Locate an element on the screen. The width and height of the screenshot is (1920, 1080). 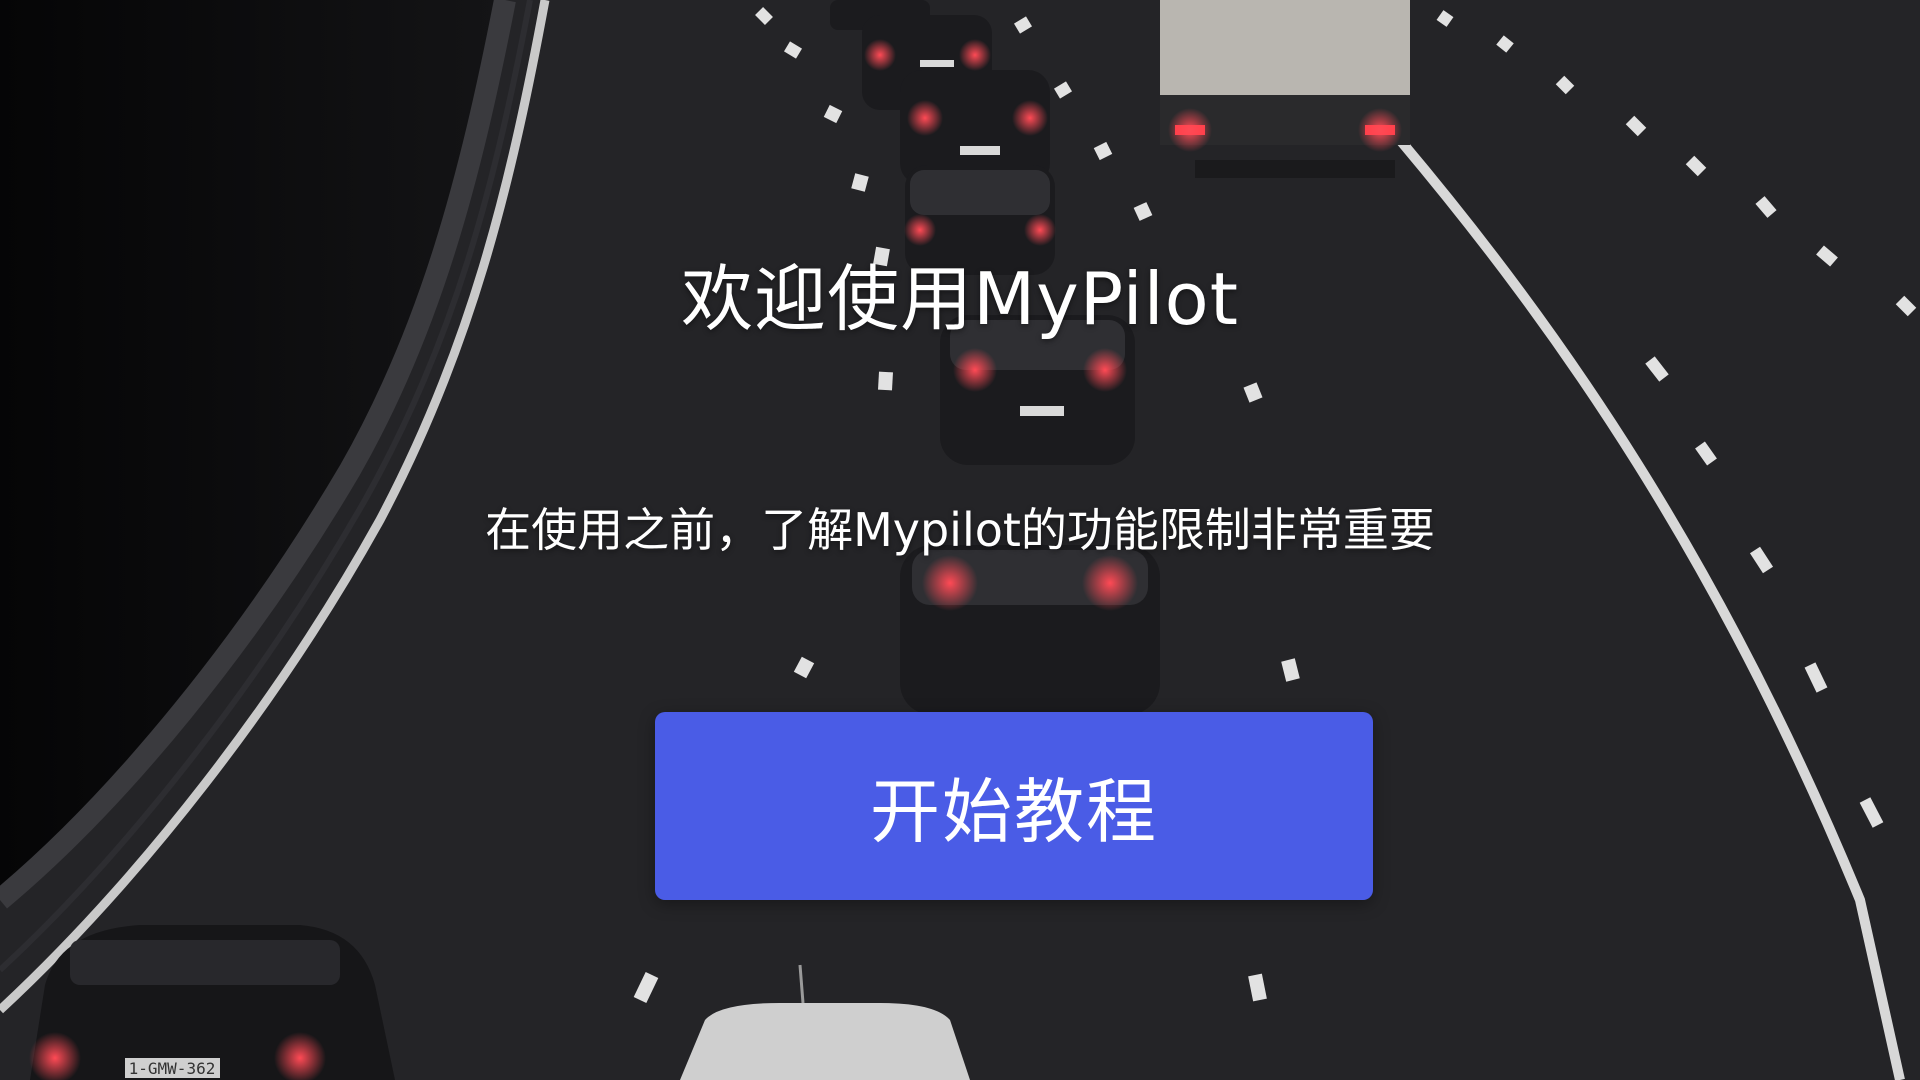
welcome-subtitle: 在使用之前，了解Mypilot的功能限制非常重要 is located at coordinates (960, 530).